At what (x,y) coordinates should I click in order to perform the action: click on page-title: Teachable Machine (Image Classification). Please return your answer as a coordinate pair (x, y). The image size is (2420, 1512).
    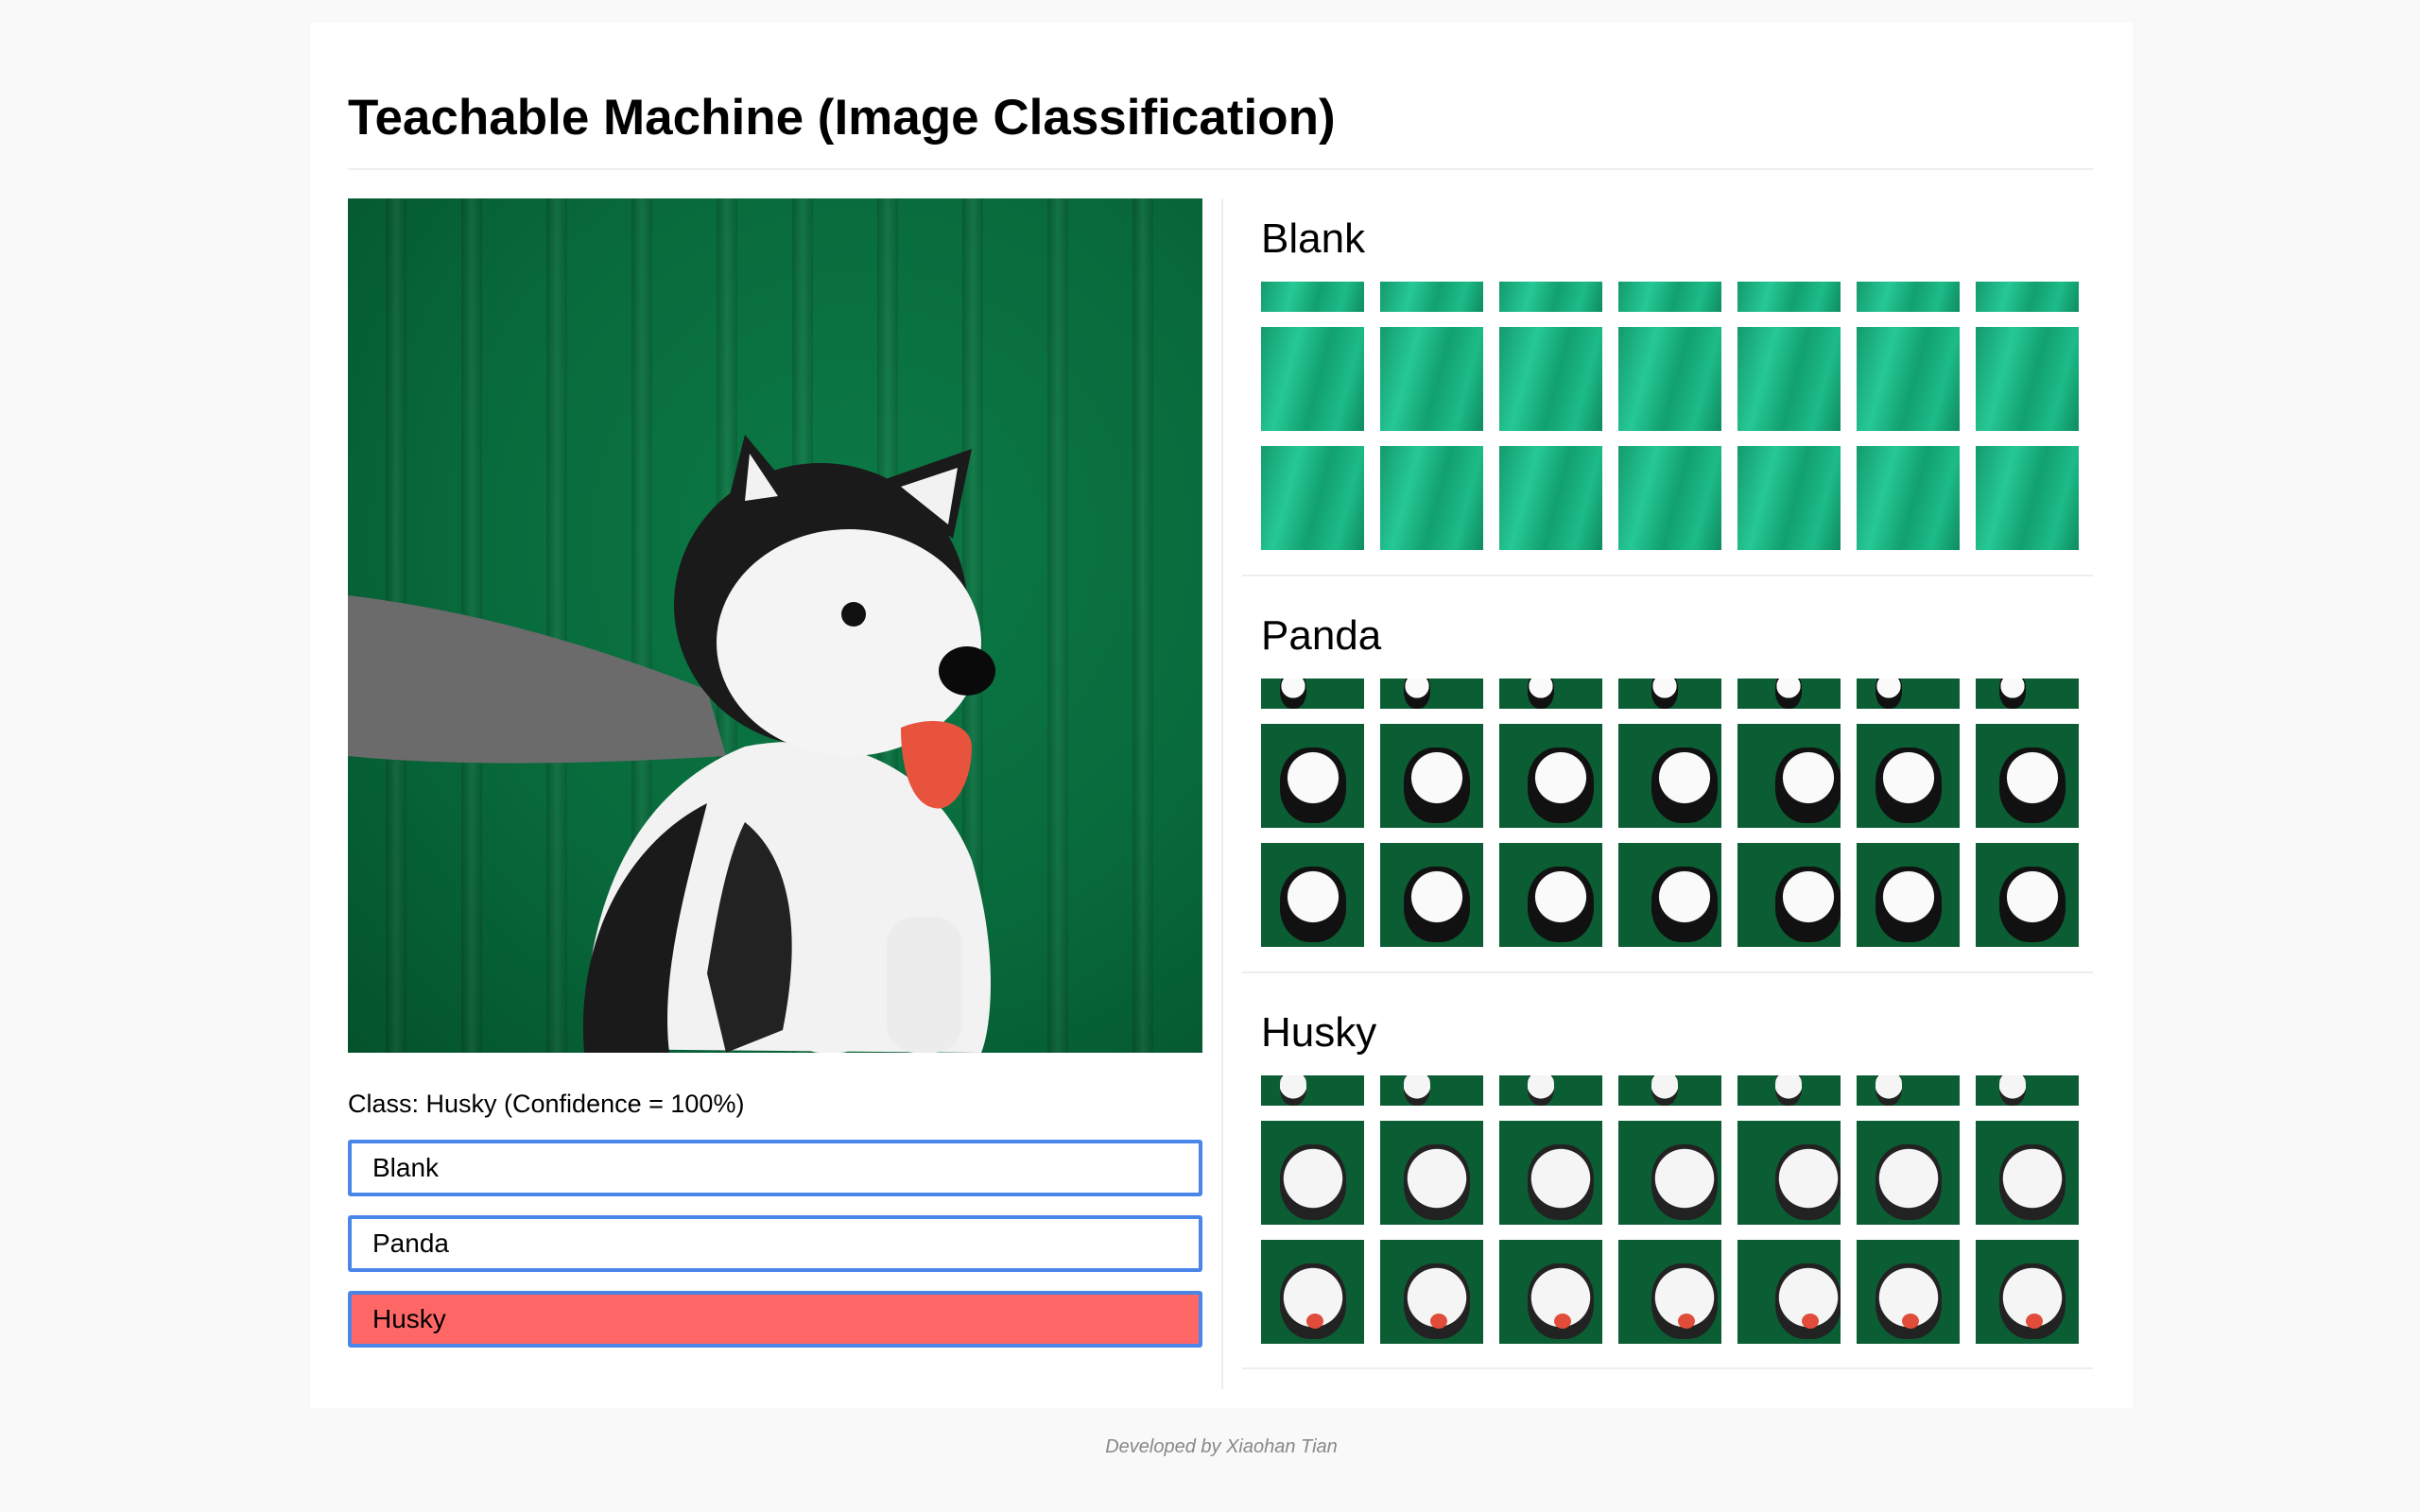
    Looking at the image, I should click on (842, 118).